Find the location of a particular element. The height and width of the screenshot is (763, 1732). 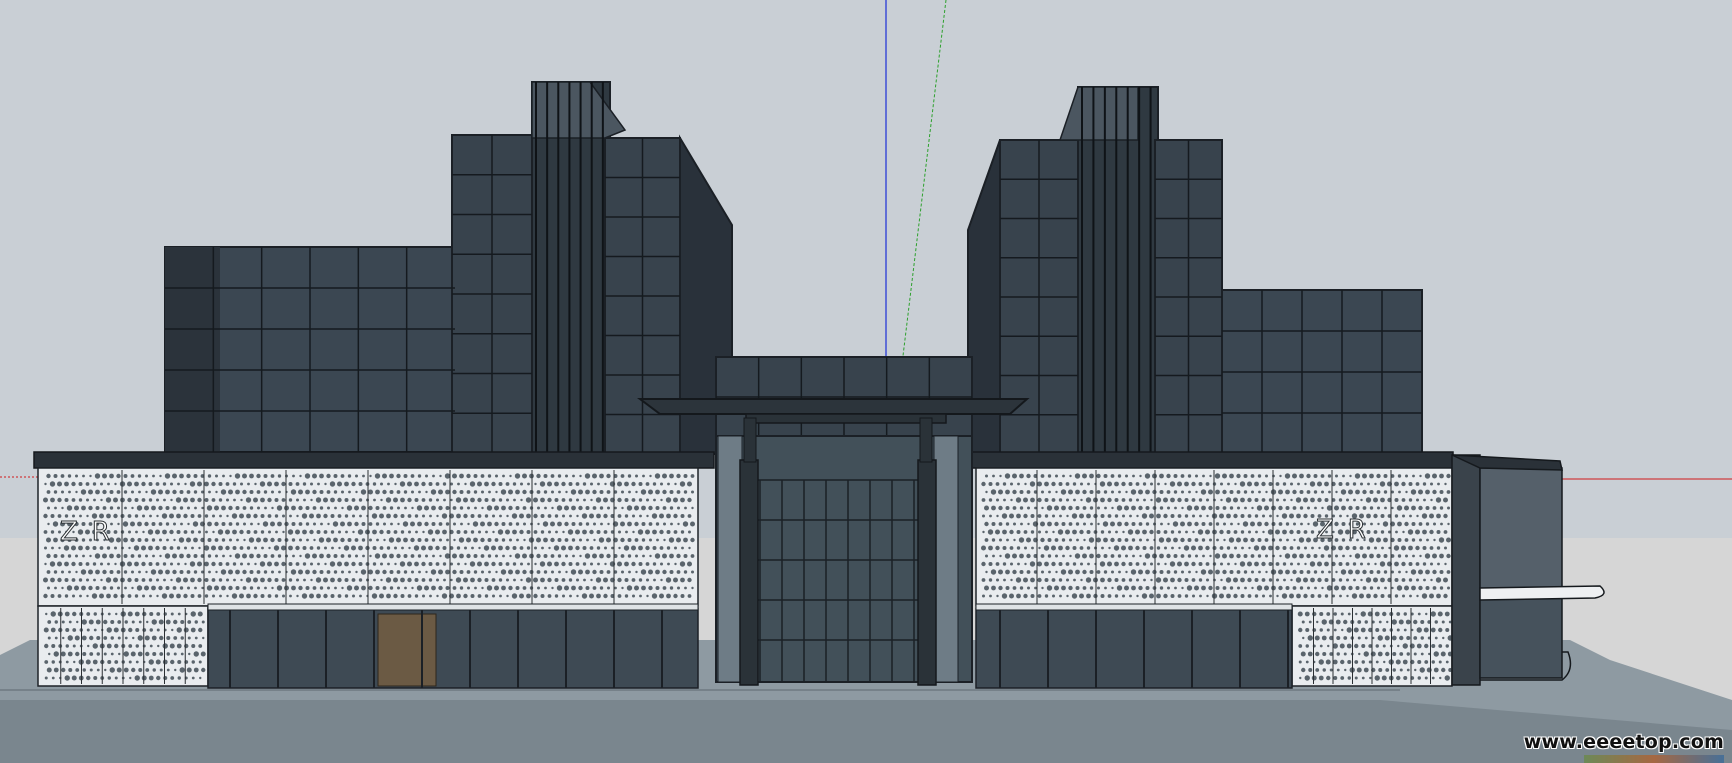

entrance-pillar-right is located at coordinates (927, 572).